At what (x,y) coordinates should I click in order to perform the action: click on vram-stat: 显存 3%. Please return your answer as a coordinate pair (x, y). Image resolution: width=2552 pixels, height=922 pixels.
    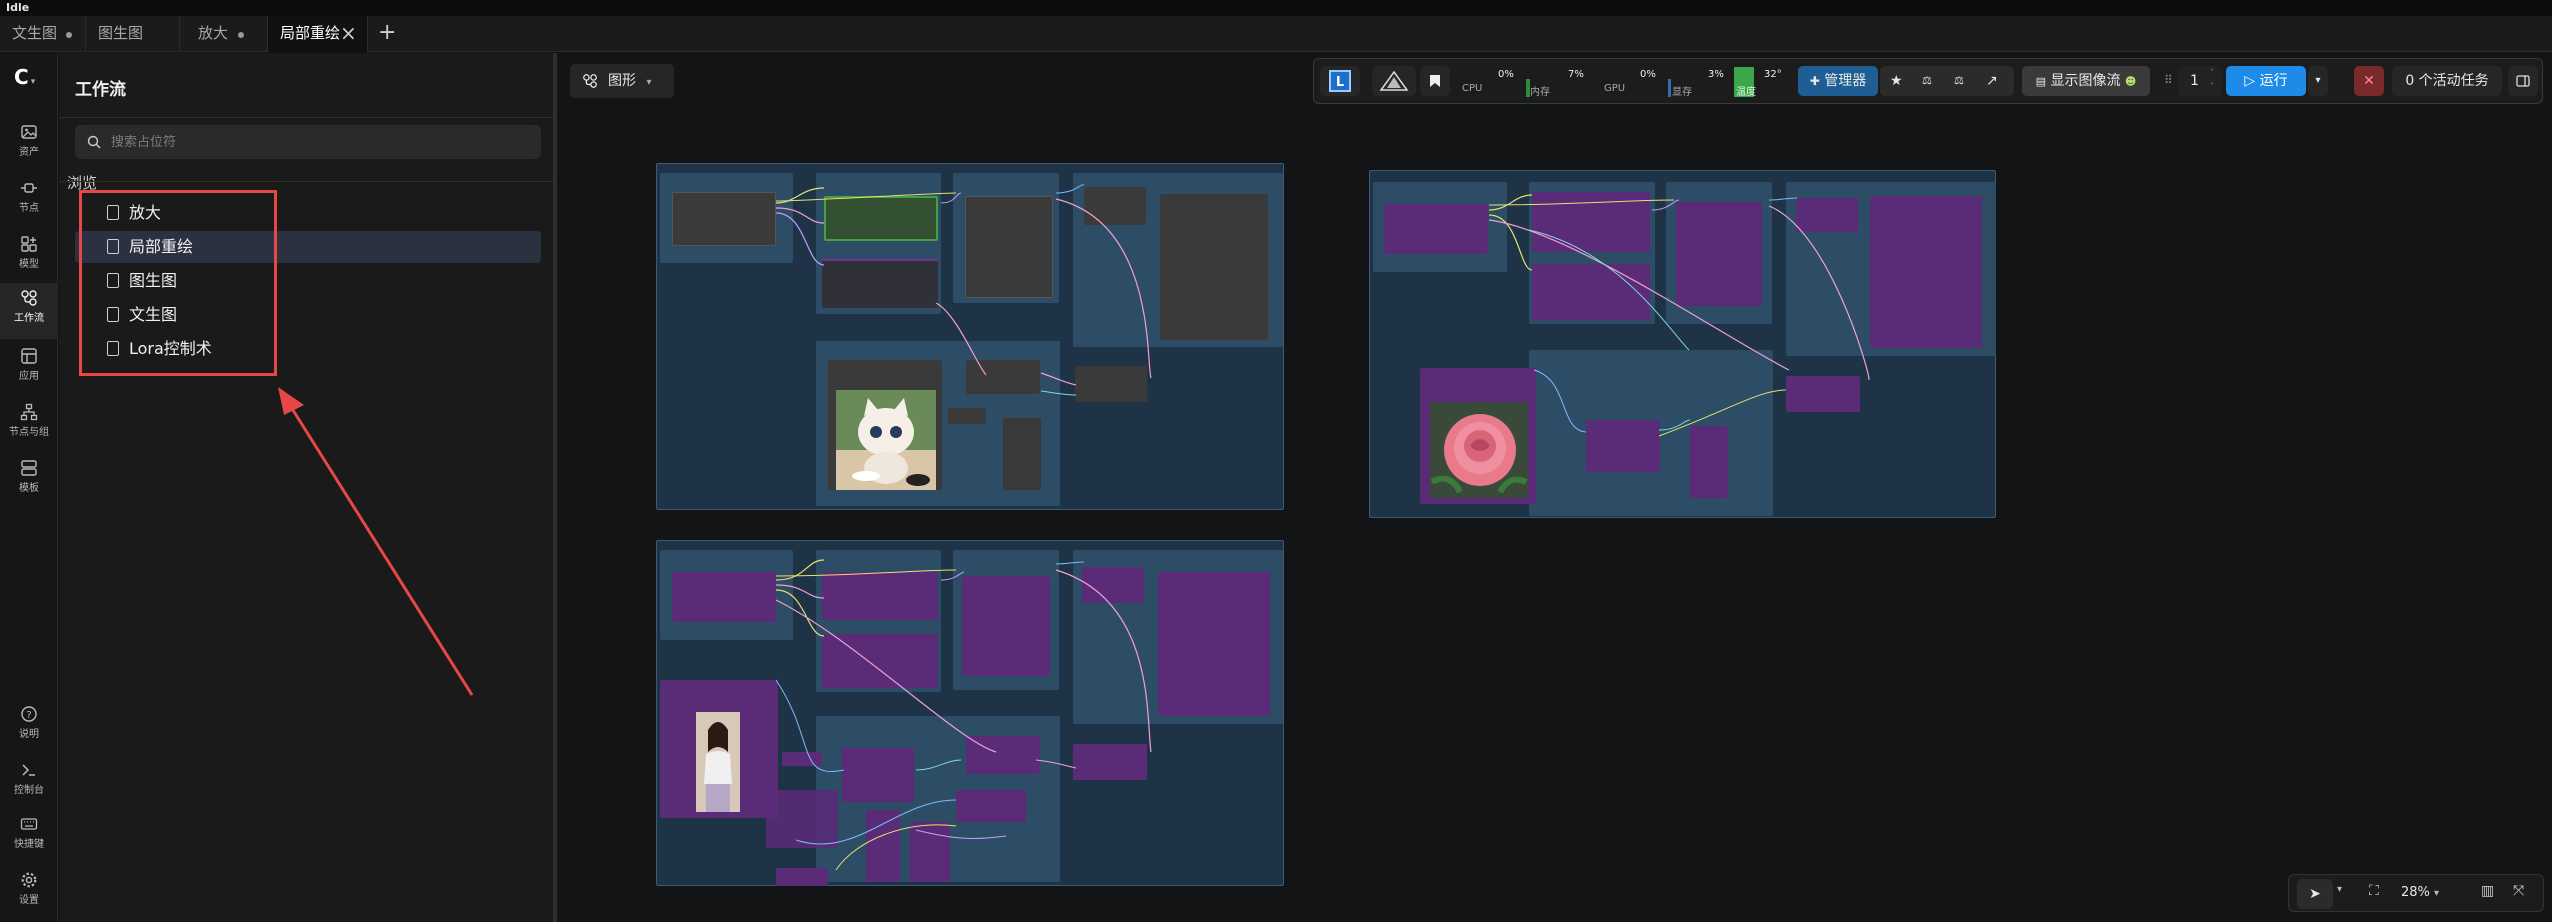
    Looking at the image, I should click on (1699, 81).